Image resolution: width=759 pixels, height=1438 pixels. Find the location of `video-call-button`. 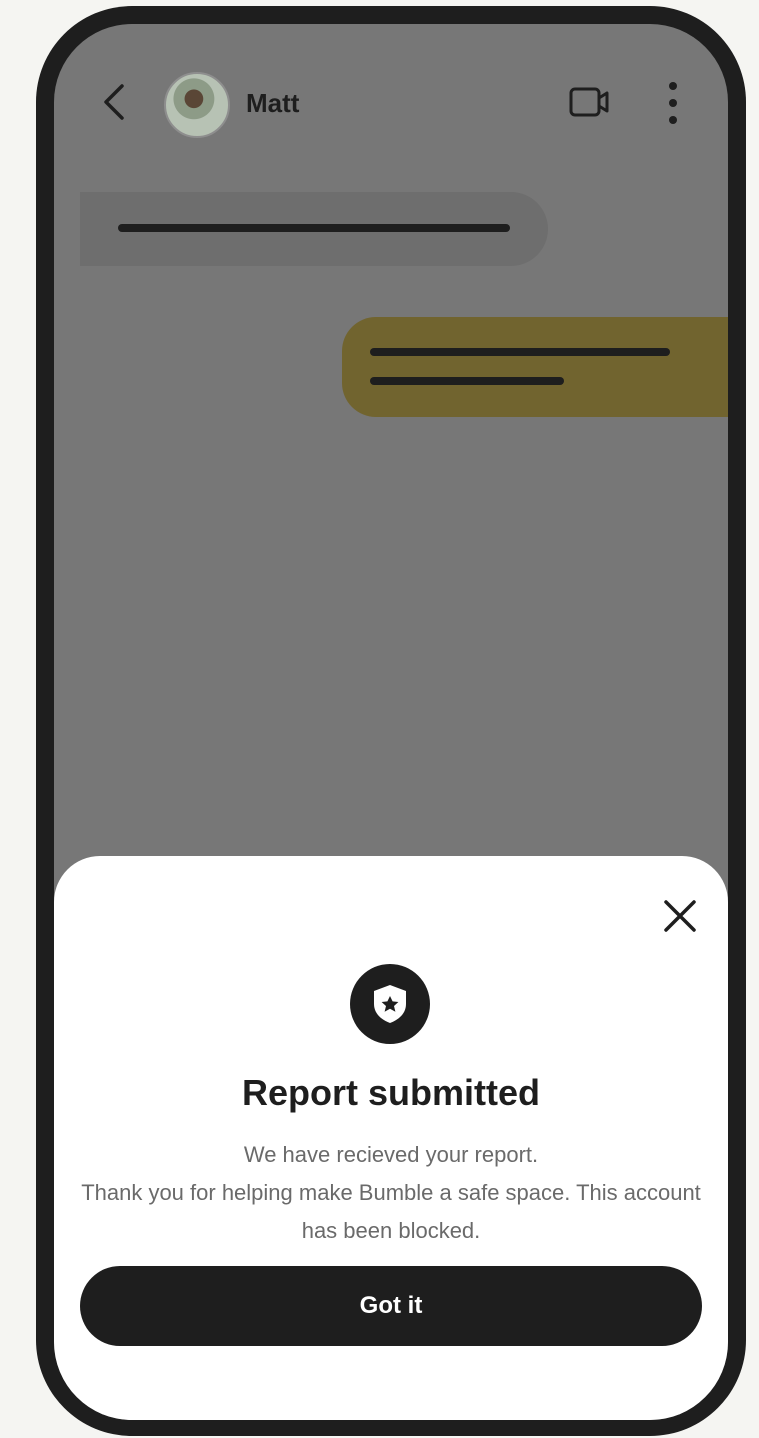

video-call-button is located at coordinates (590, 102).